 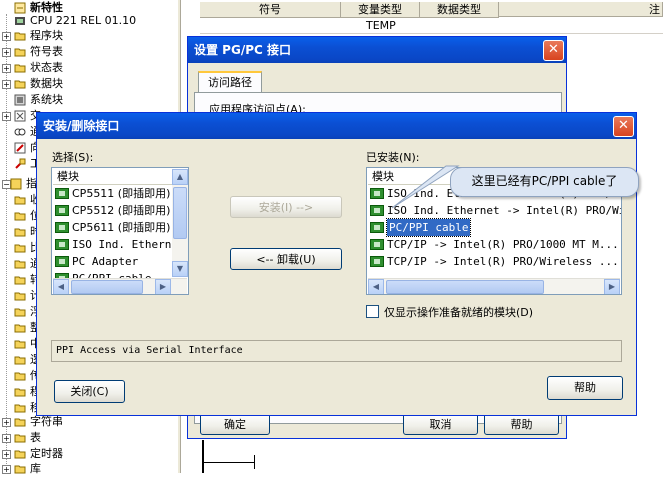 I want to click on rung-line, so click(x=228, y=462).